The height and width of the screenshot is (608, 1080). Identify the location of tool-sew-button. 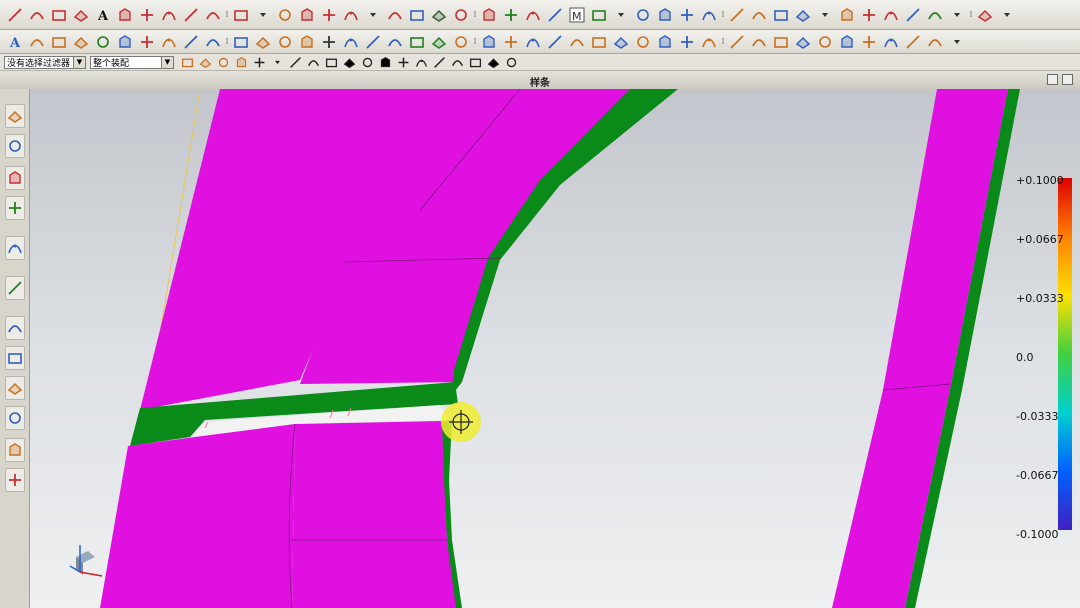
(847, 15).